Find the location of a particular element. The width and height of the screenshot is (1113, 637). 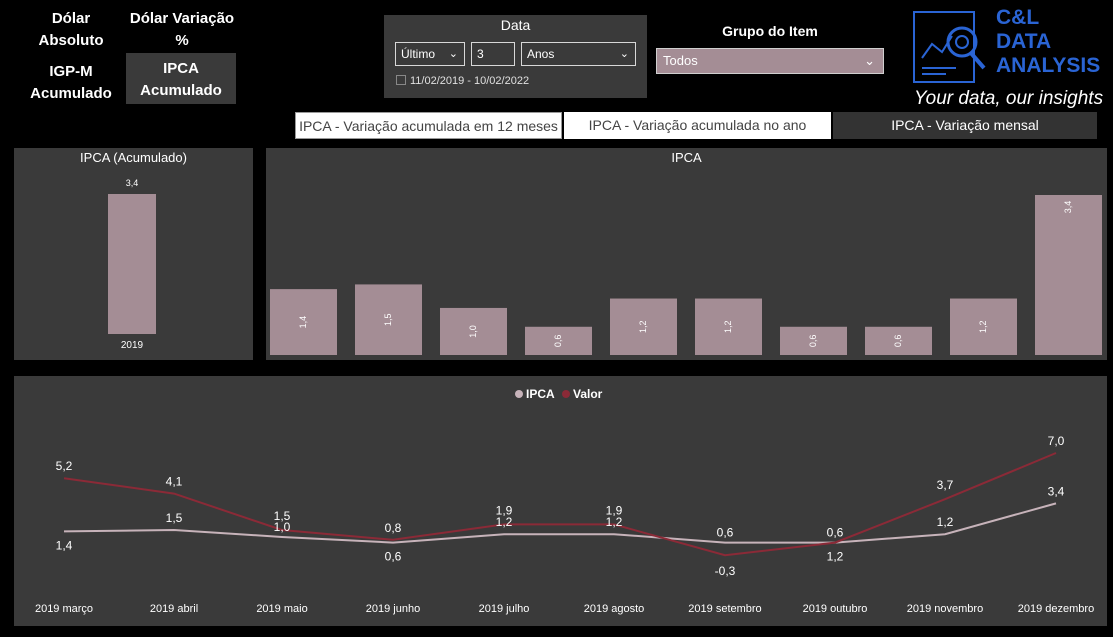

legend-label: IPCA is located at coordinates (540, 394).